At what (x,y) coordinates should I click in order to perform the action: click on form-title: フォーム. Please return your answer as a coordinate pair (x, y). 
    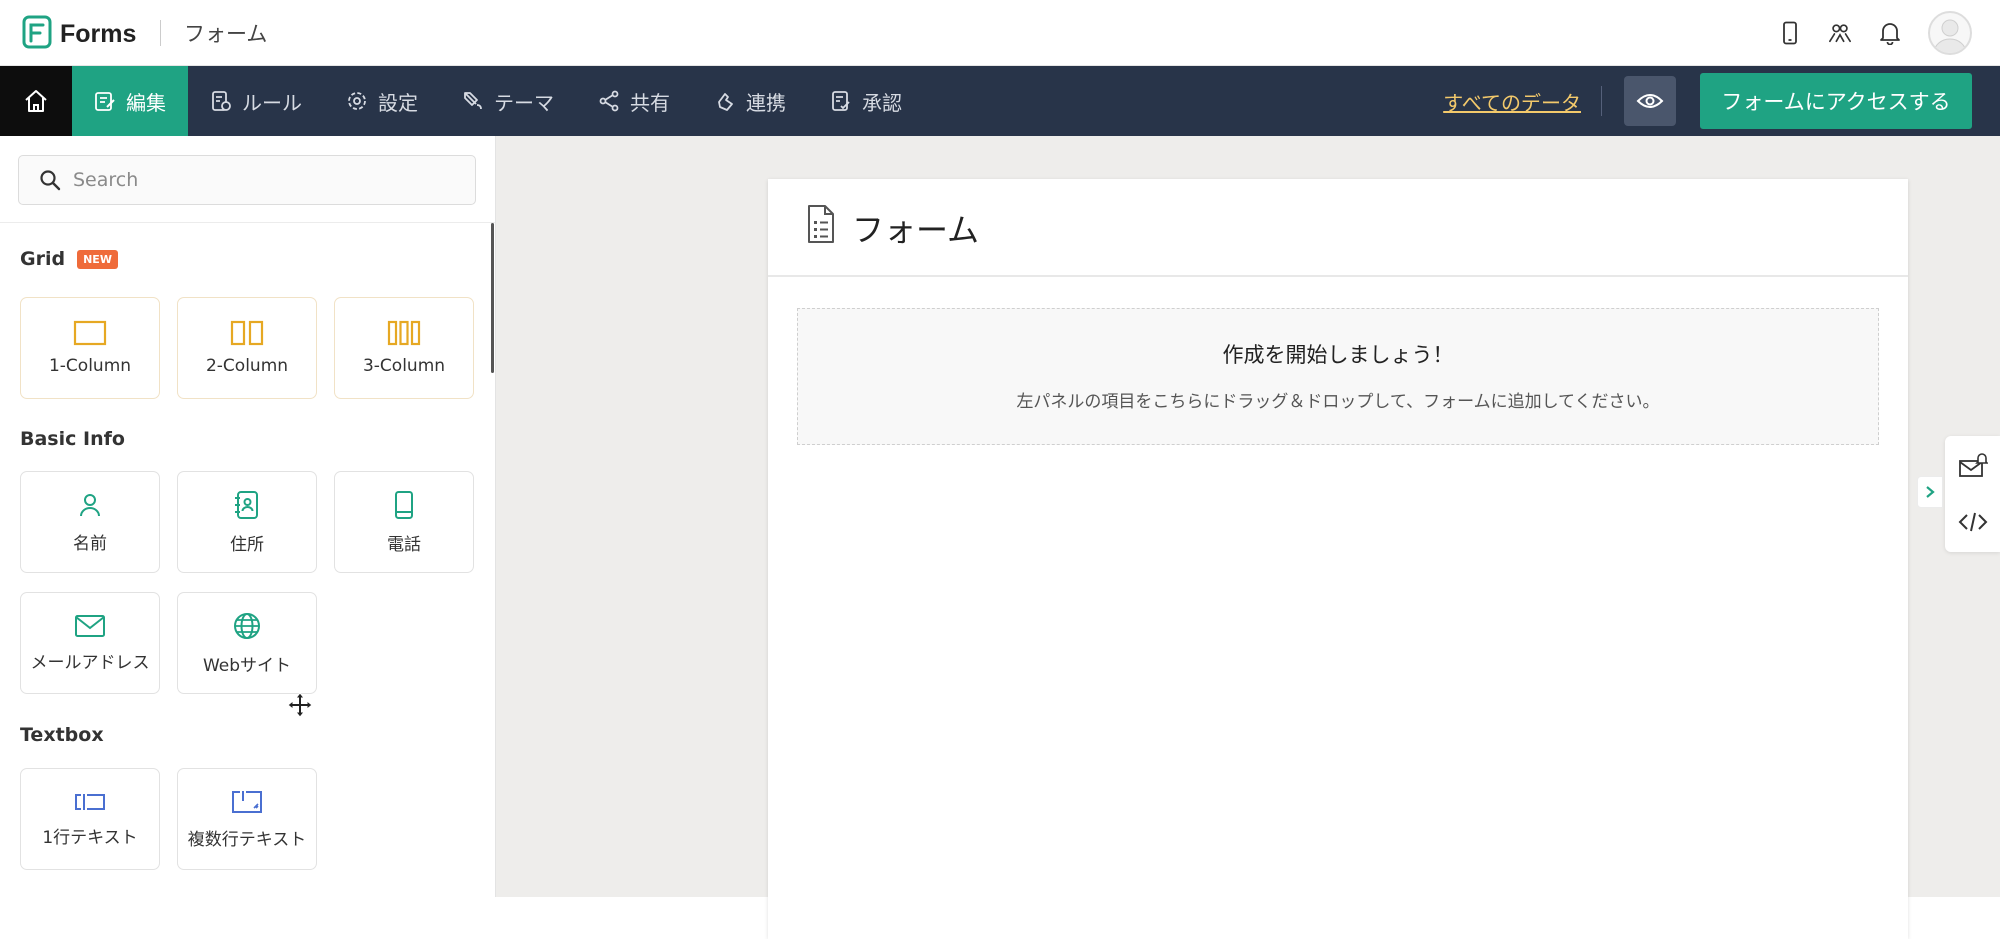
    Looking at the image, I should click on (915, 228).